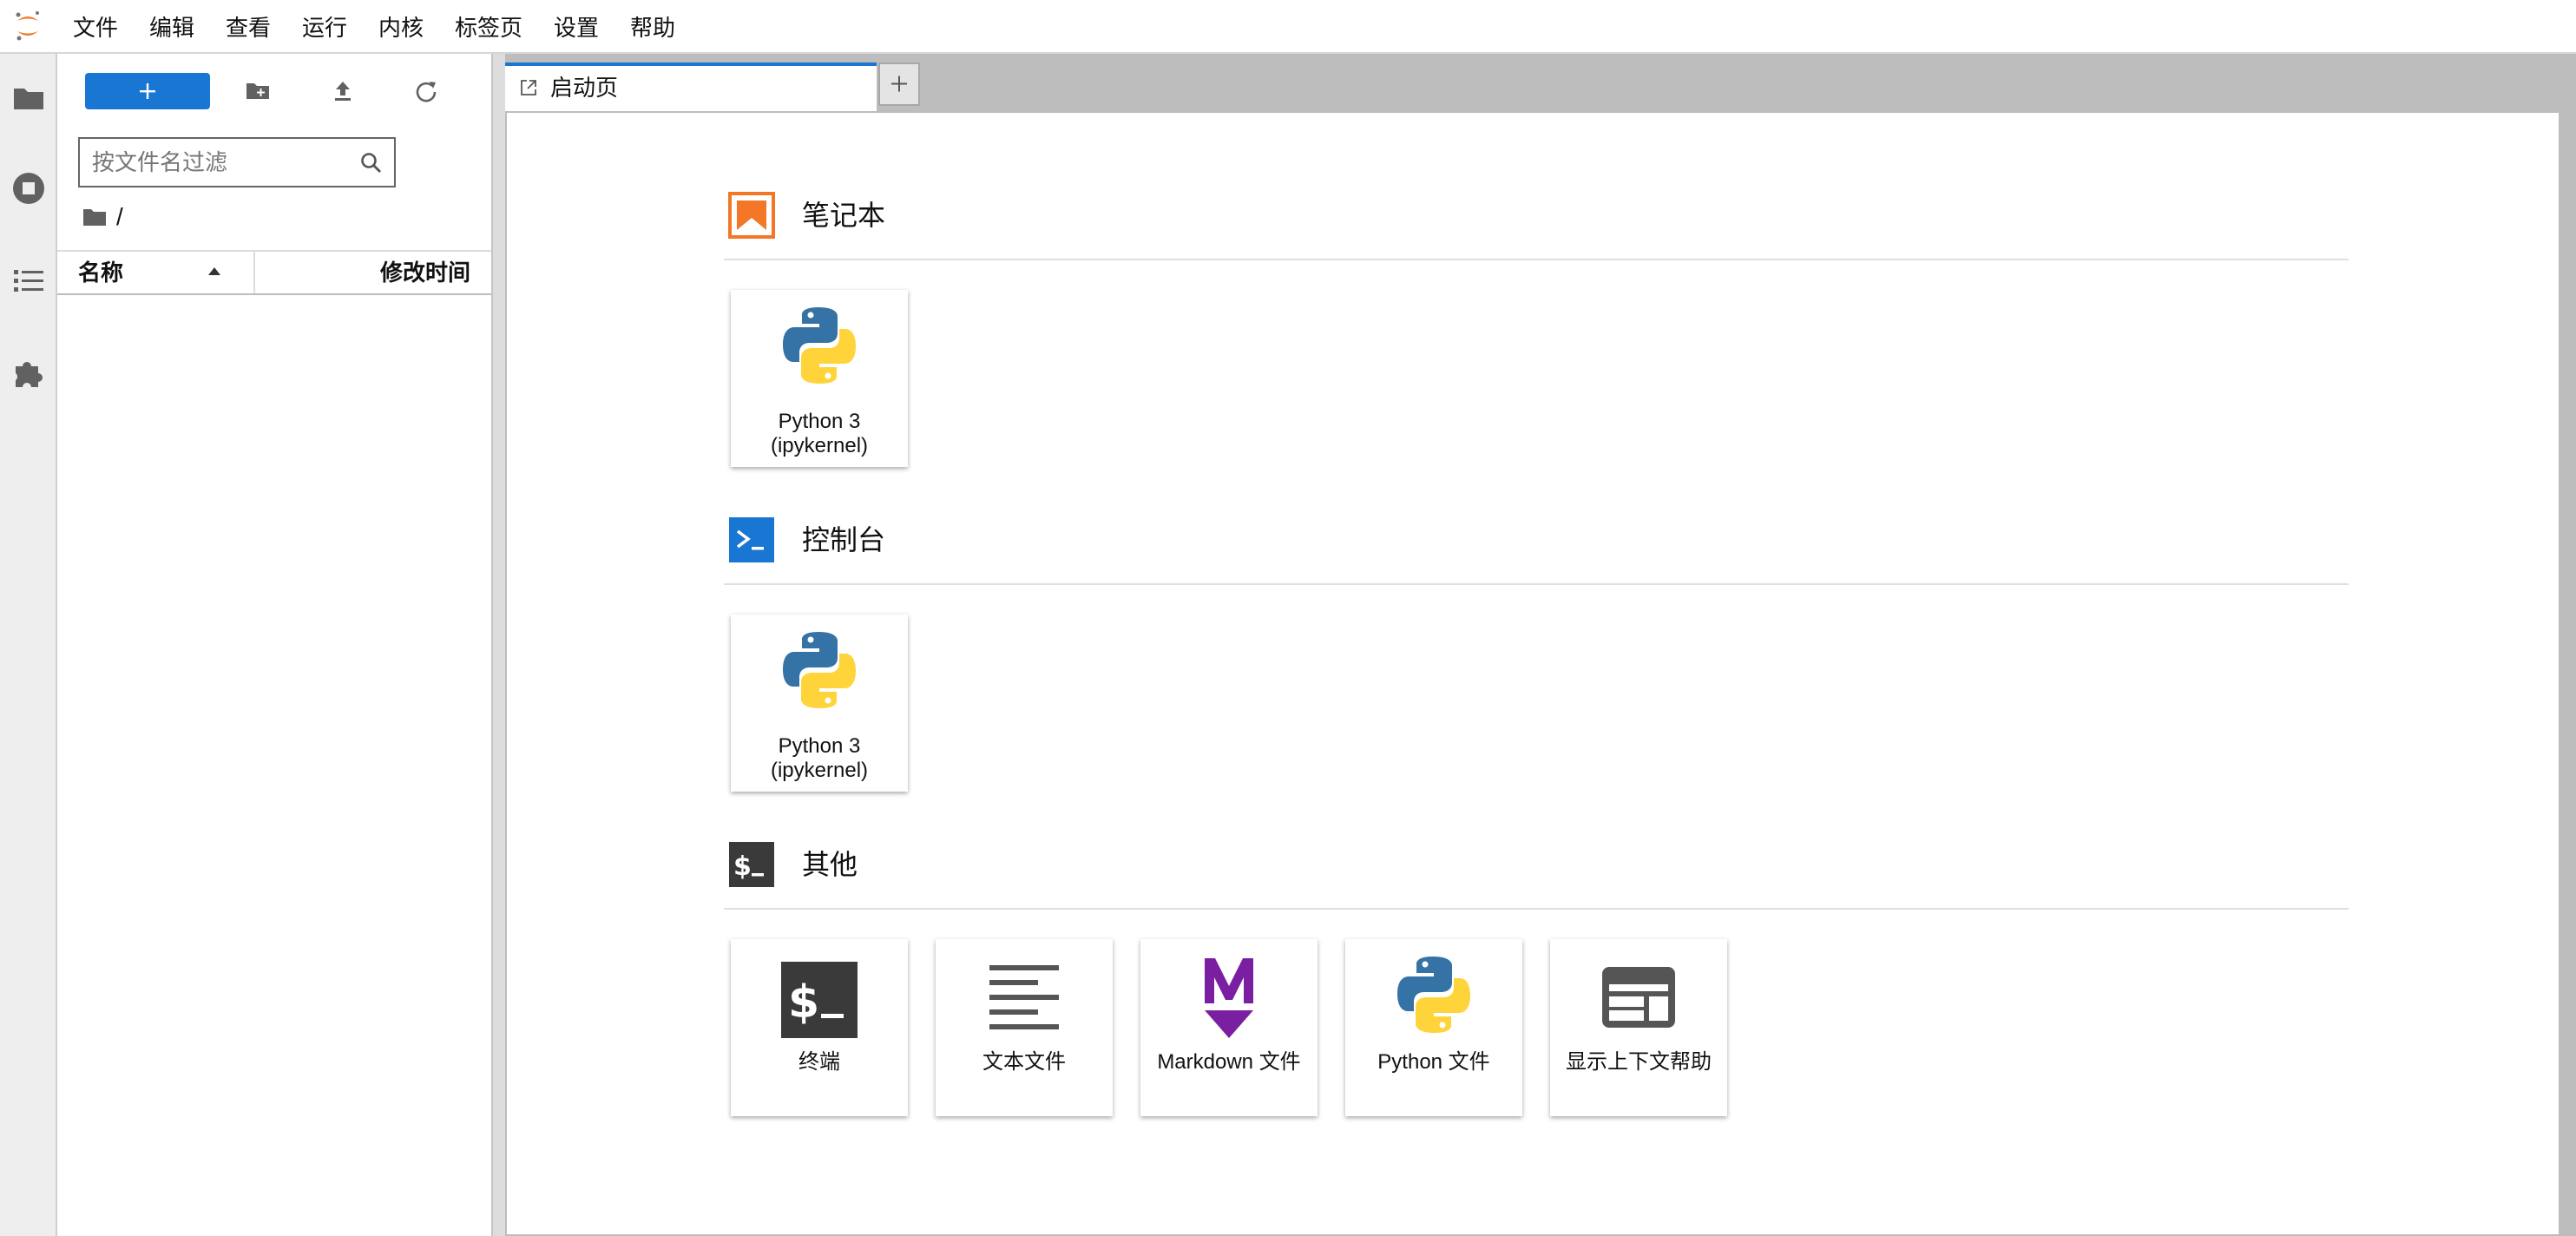  Describe the element at coordinates (691, 86) in the screenshot. I see `tab-launcher: 启动页` at that location.